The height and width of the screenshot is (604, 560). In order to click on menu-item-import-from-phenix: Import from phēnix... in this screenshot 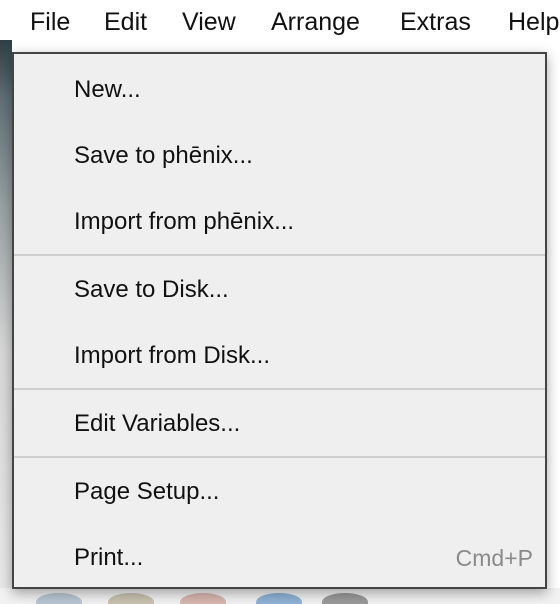, I will do `click(279, 222)`.